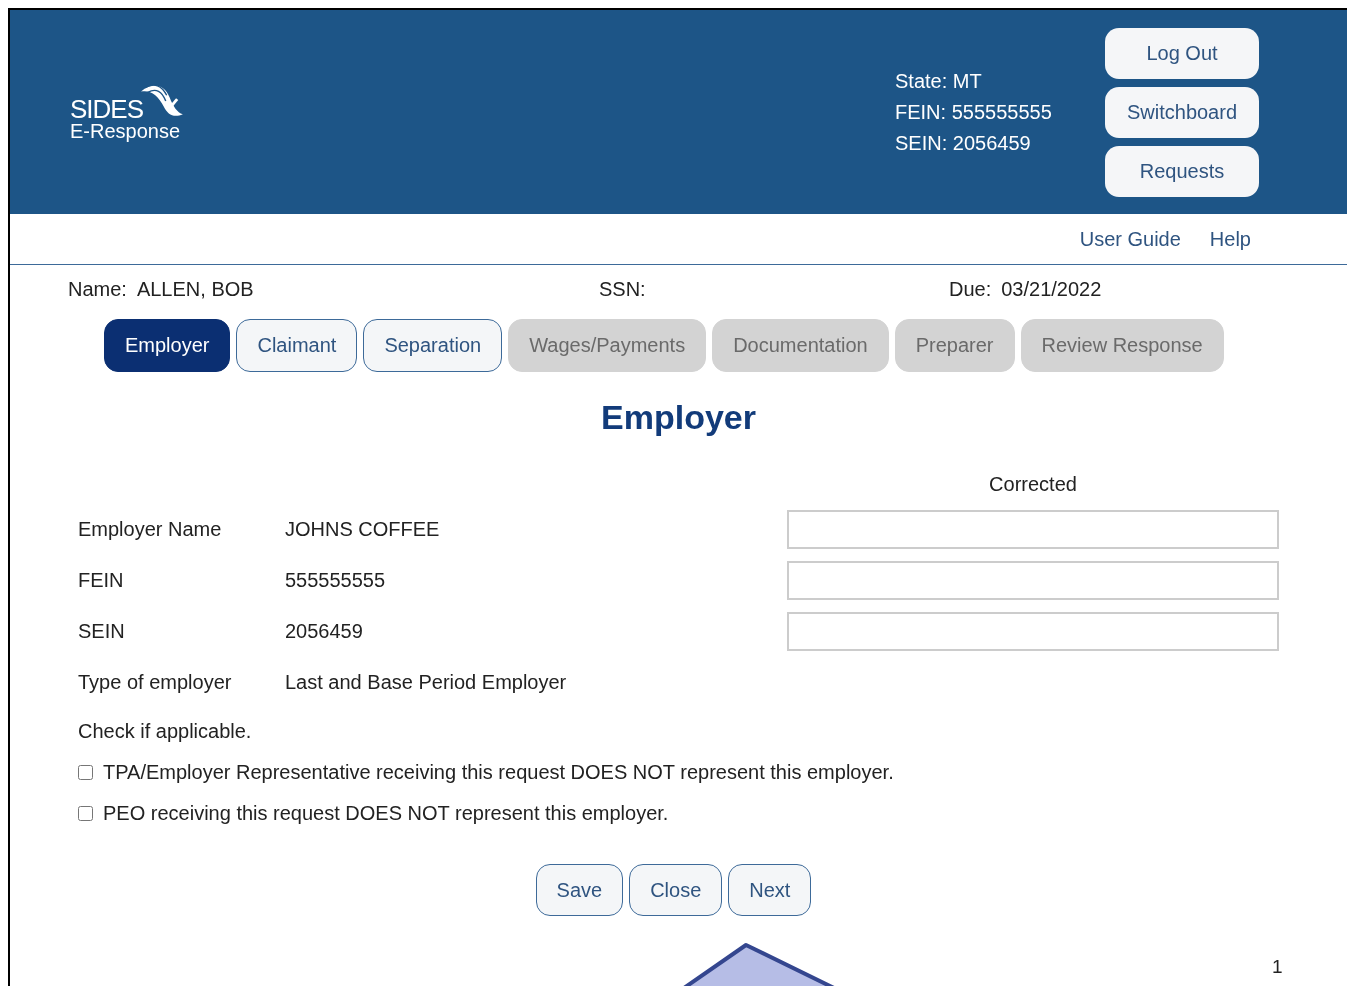  Describe the element at coordinates (426, 682) in the screenshot. I see `field-value: Last and Base Period Employer` at that location.